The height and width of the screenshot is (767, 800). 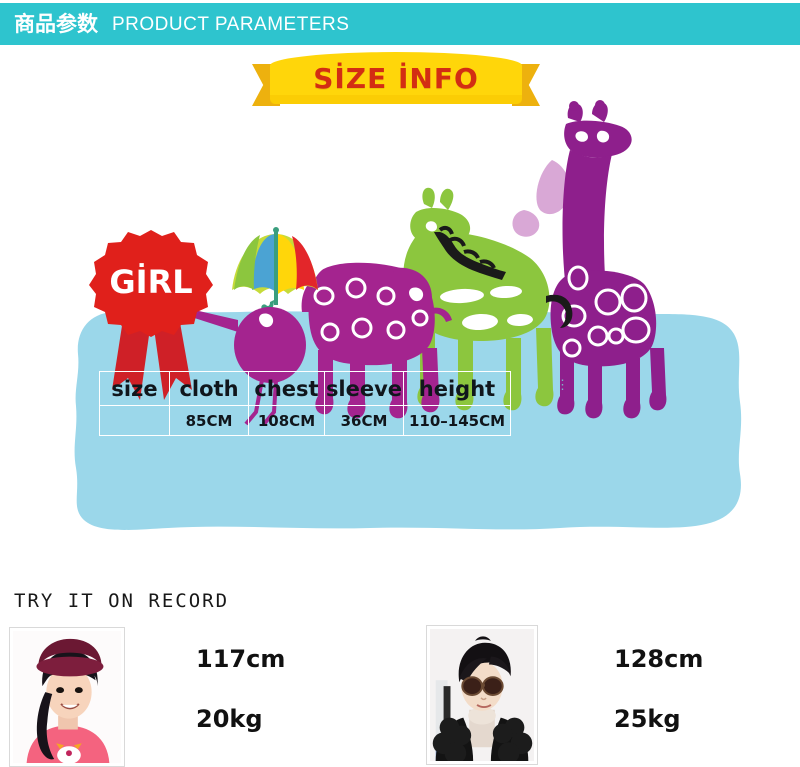 I want to click on table-cell-chest: 108CM, so click(x=286, y=420).